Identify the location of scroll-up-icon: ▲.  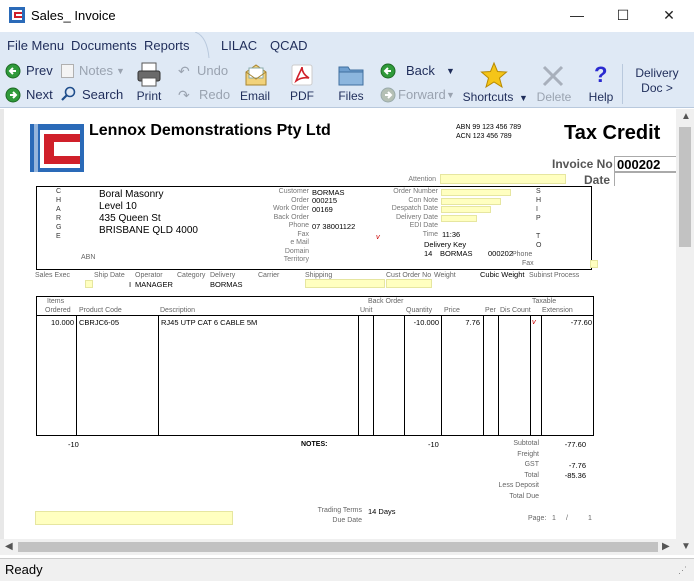
(686, 116).